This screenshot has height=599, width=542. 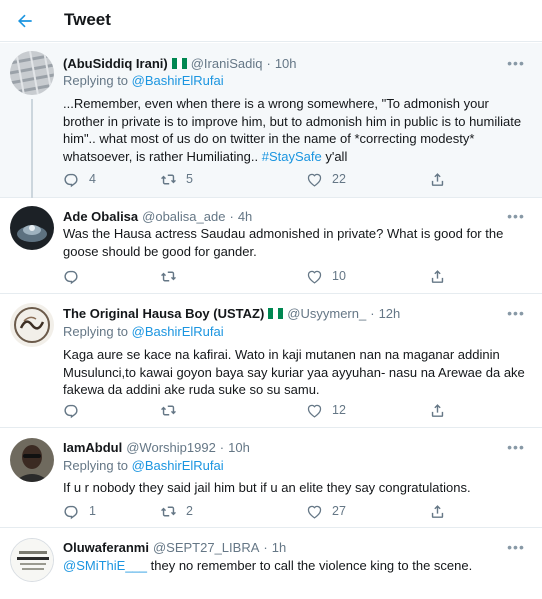 I want to click on back-button, so click(x=25, y=21).